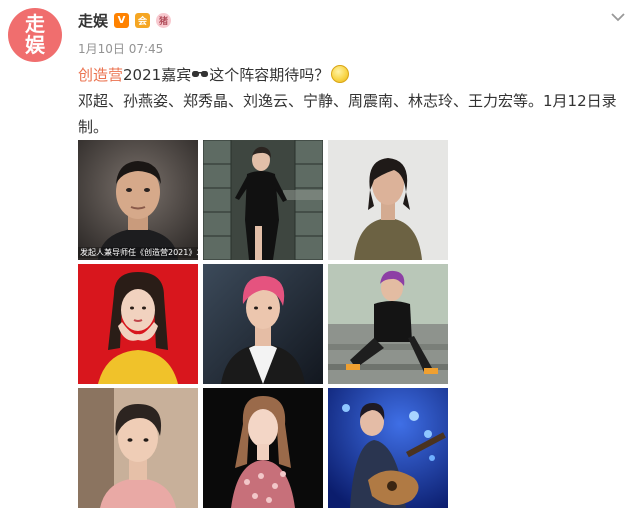 This screenshot has height=519, width=641. What do you see at coordinates (157, 75) in the screenshot?
I see `post-text-part1: 2021嘉宾` at bounding box center [157, 75].